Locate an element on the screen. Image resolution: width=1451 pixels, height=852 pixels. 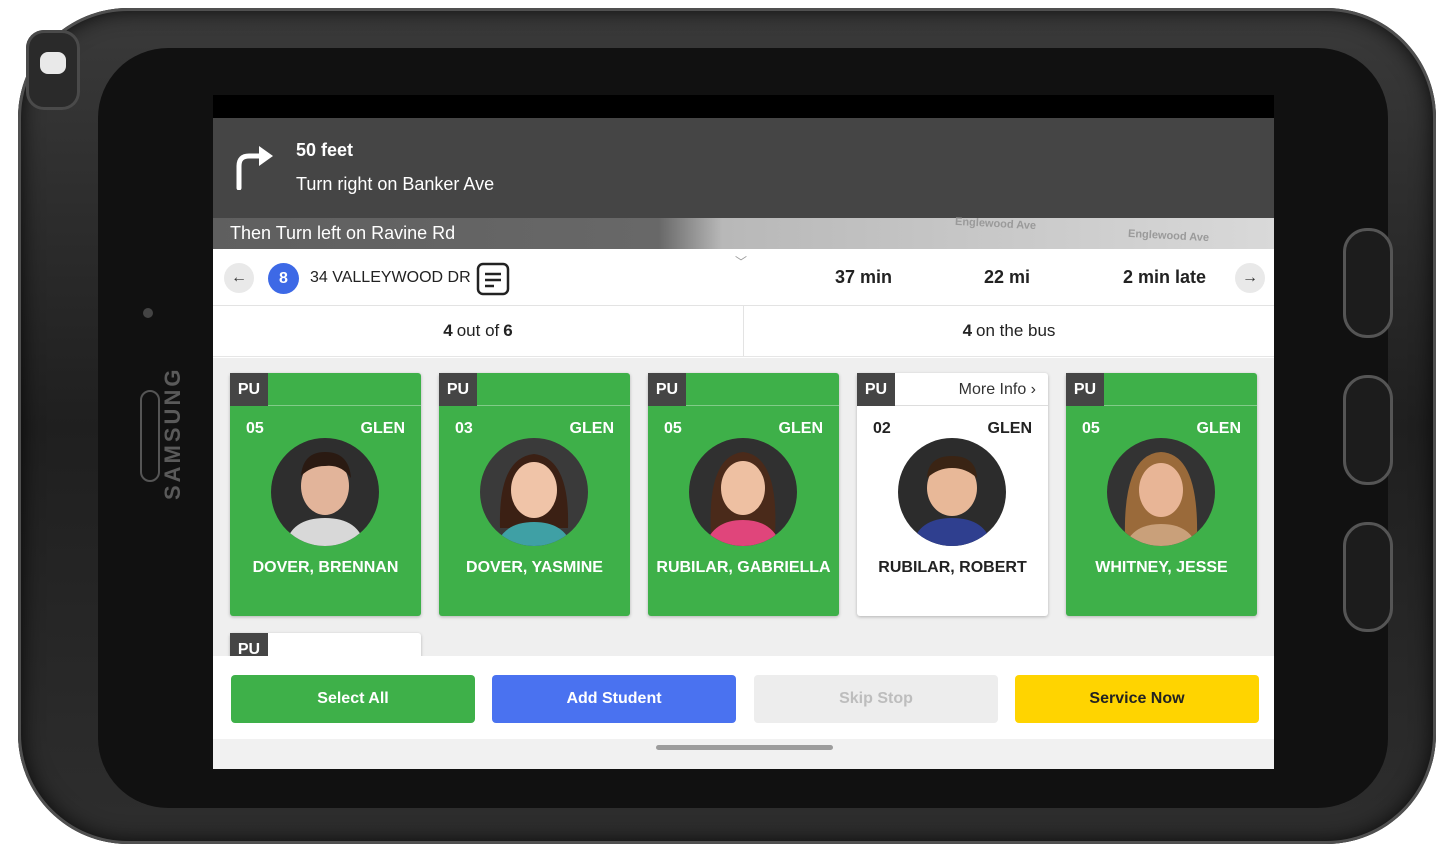
stop-address: 34 VALLEYWOOD DR is located at coordinates (390, 277).